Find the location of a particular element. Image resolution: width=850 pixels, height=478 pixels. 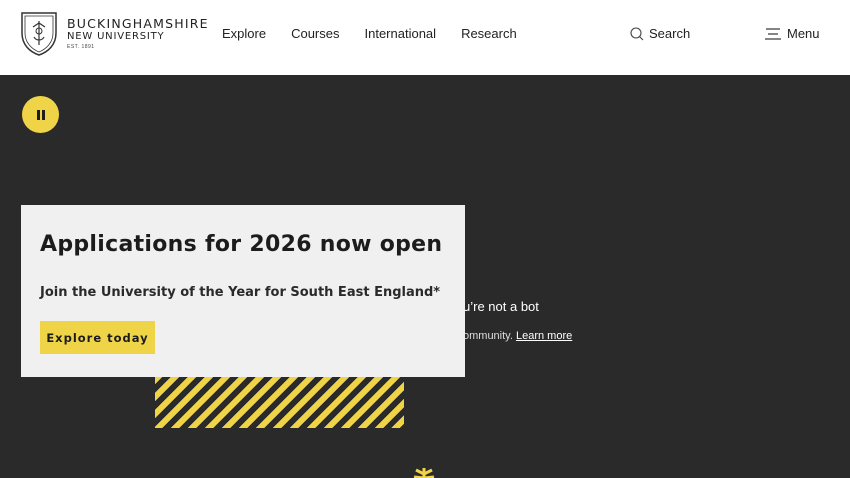

learn-more-link: Learn more is located at coordinates (544, 336).